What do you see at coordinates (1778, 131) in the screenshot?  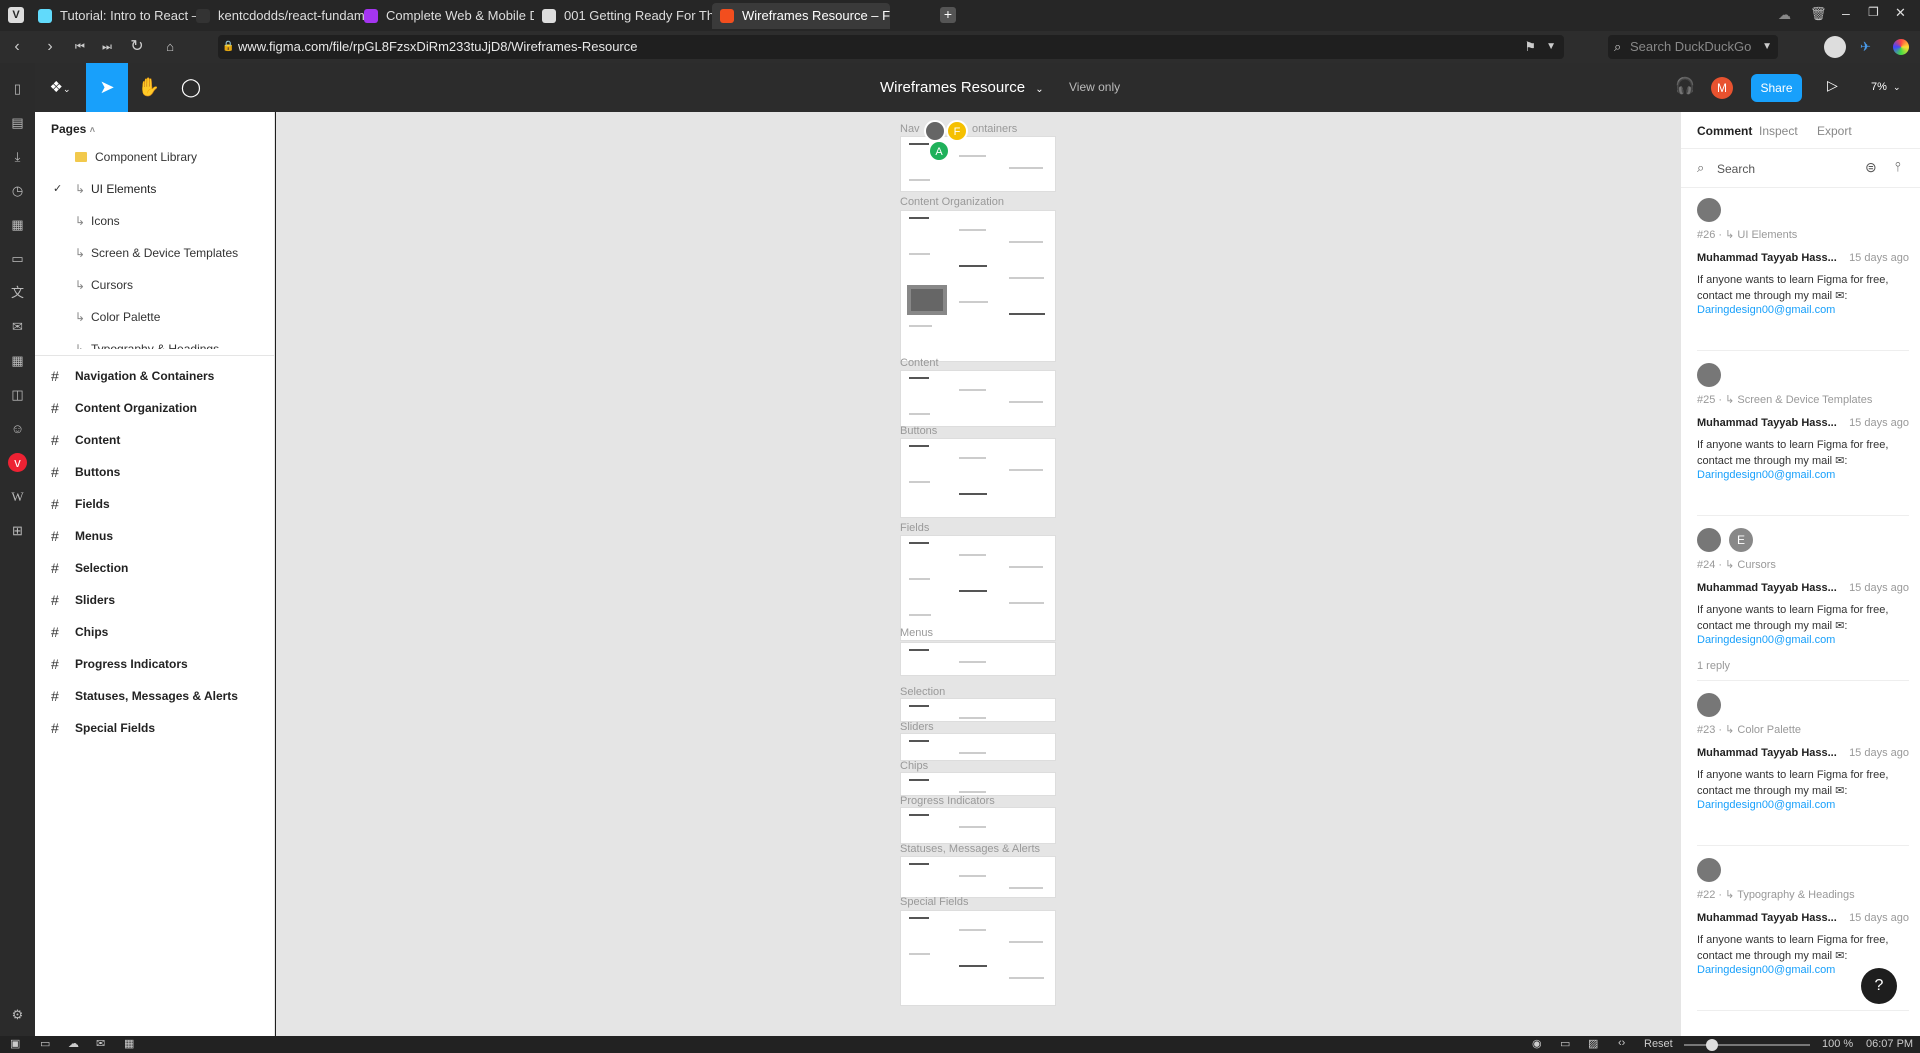 I see `tab-inspect: Inspect` at bounding box center [1778, 131].